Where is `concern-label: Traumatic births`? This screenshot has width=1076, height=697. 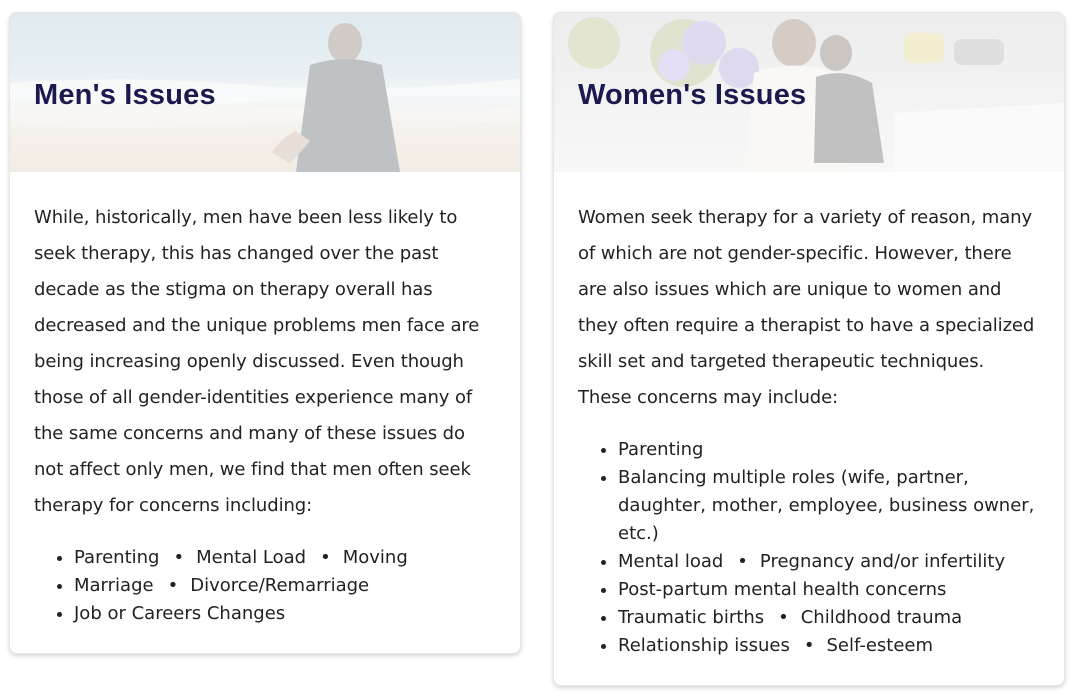 concern-label: Traumatic births is located at coordinates (691, 617).